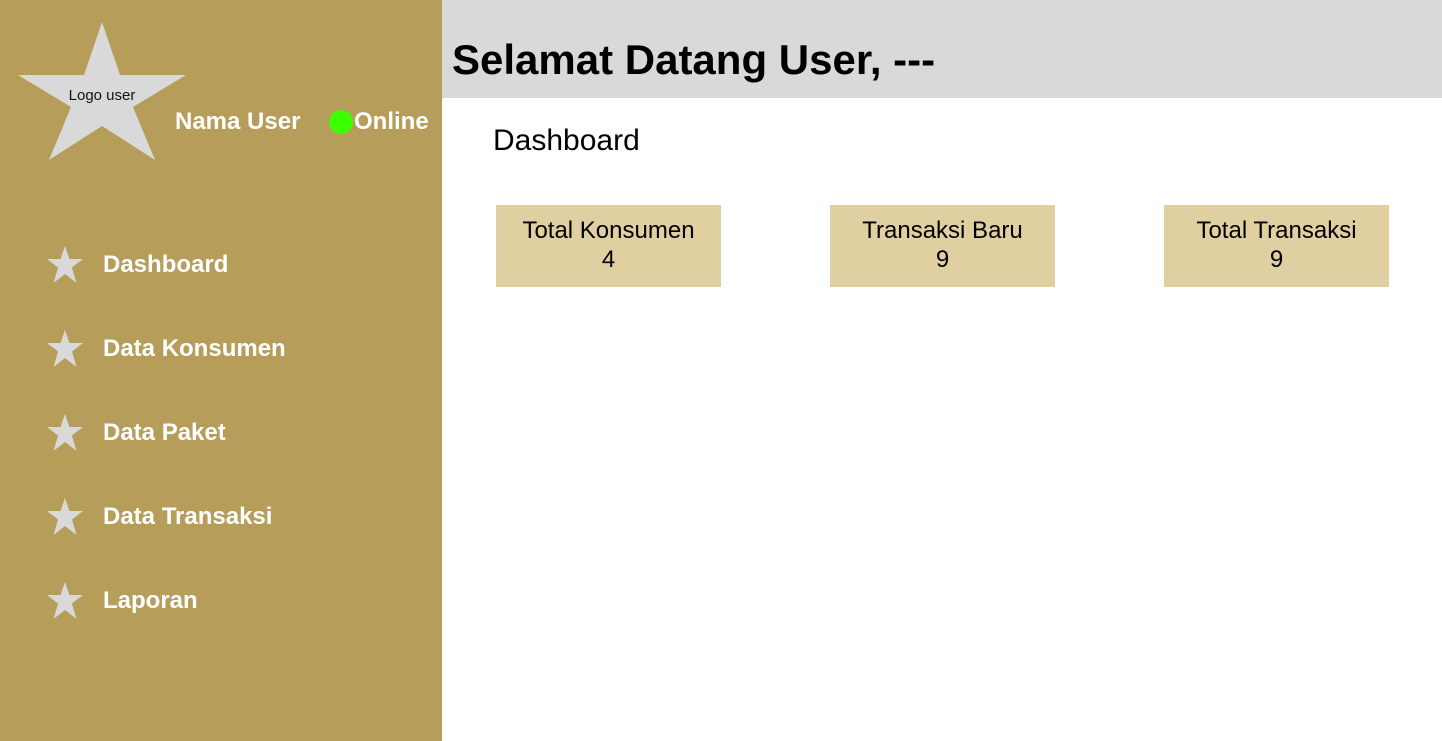 The height and width of the screenshot is (741, 1442). I want to click on logo-label: Logo user, so click(102, 95).